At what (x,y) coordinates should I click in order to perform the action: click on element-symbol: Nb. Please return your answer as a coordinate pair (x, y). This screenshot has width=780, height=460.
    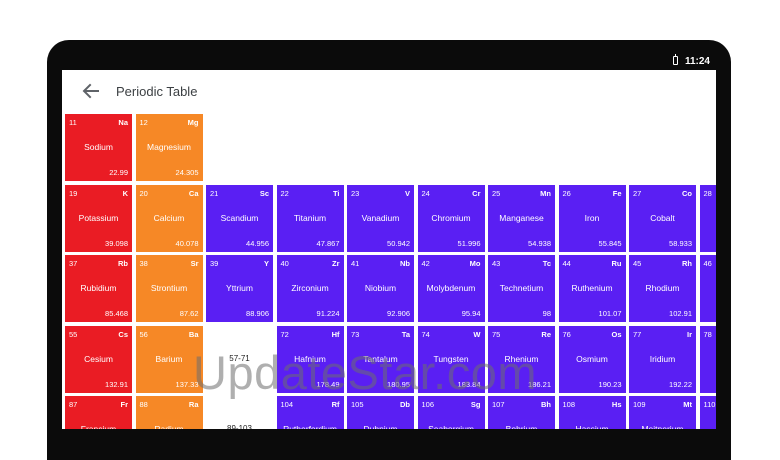
    Looking at the image, I should click on (405, 263).